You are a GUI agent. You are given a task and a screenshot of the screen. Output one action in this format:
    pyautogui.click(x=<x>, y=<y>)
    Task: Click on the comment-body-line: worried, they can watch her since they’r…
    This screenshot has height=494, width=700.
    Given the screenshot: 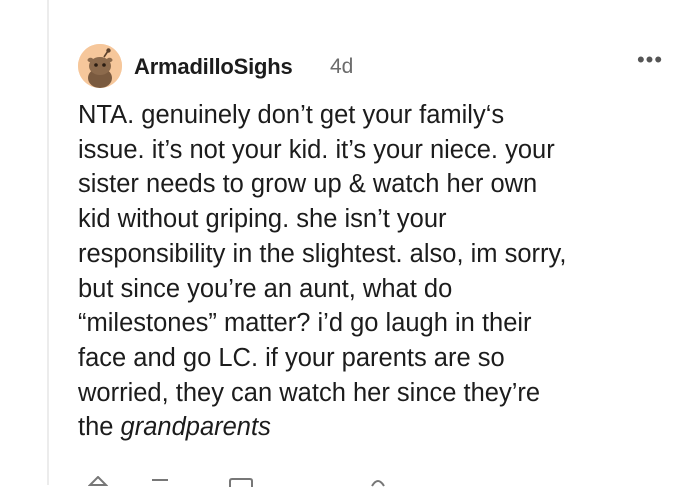 What is the action you would take?
    pyautogui.click(x=309, y=392)
    